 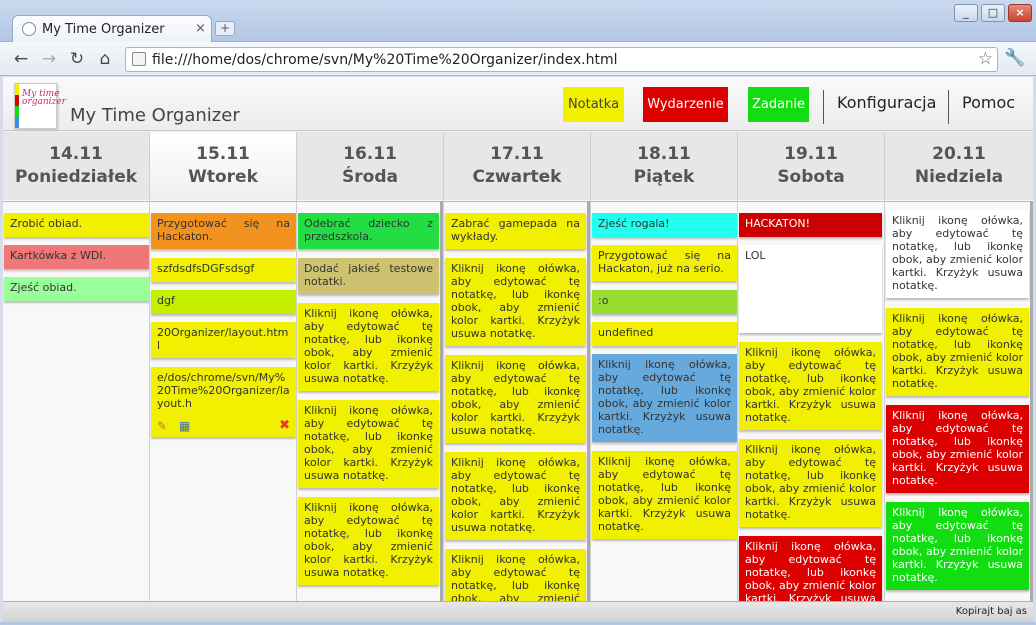 What do you see at coordinates (517, 177) in the screenshot?
I see `day-name: Czwartek` at bounding box center [517, 177].